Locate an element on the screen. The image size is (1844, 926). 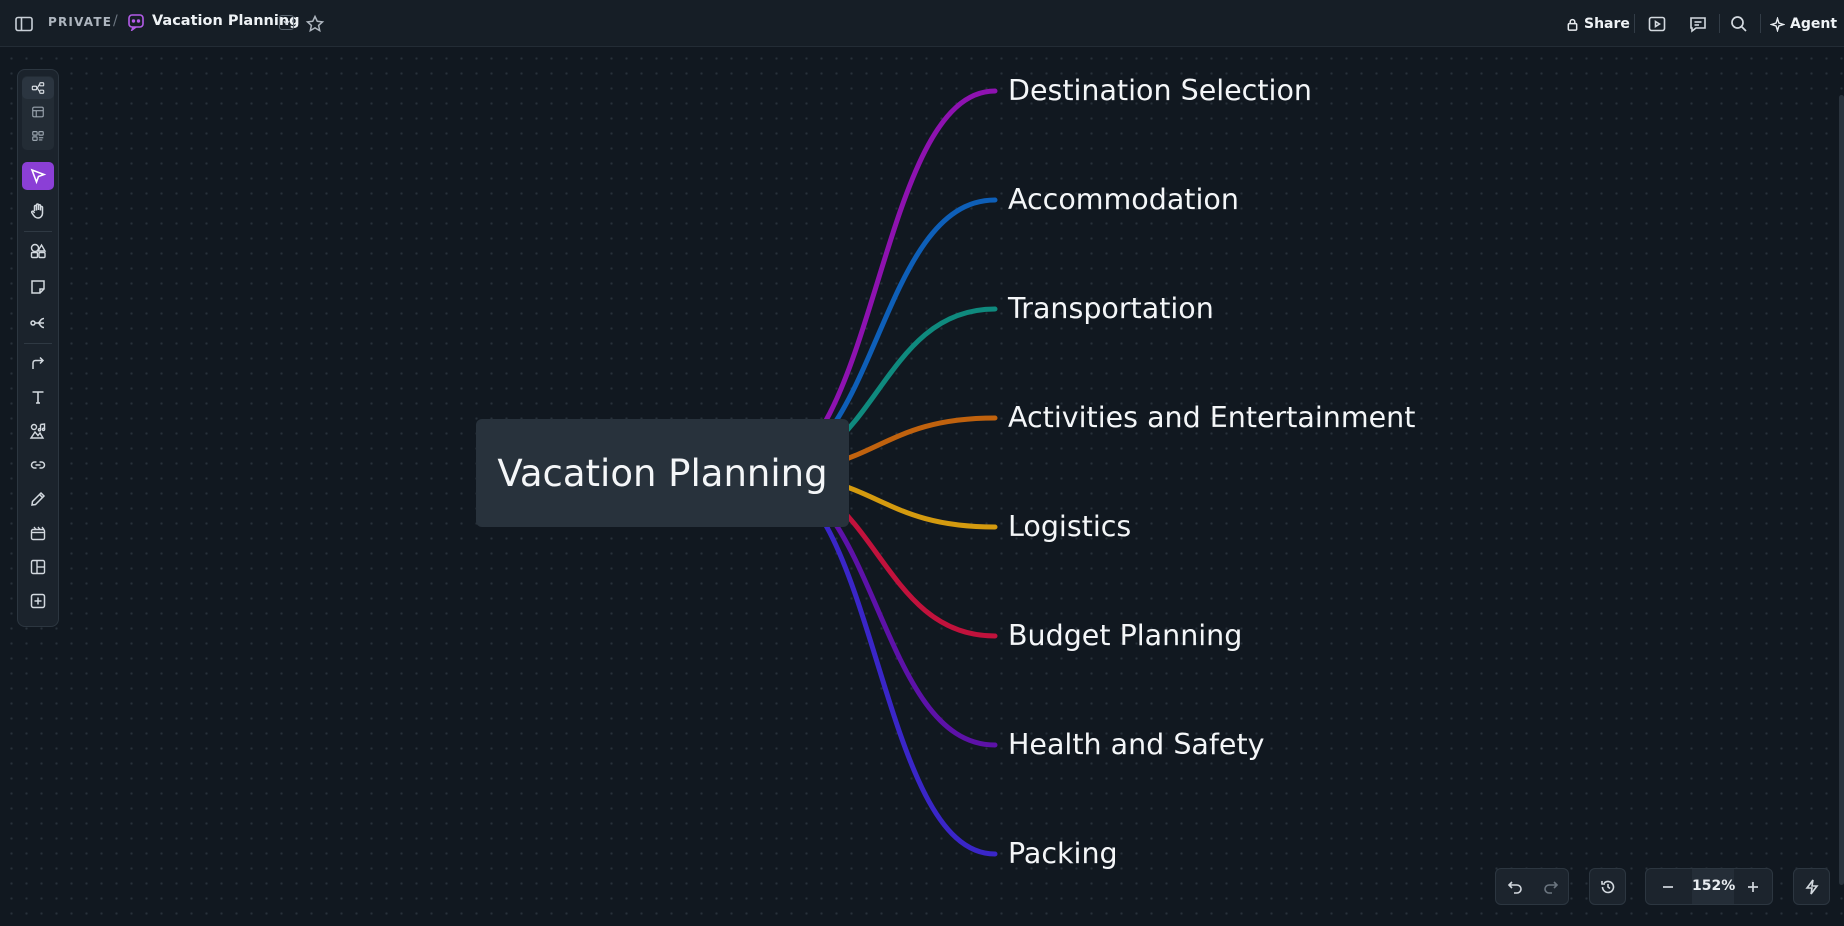
mindmap-branch-node: Budget Planning is located at coordinates (1125, 636).